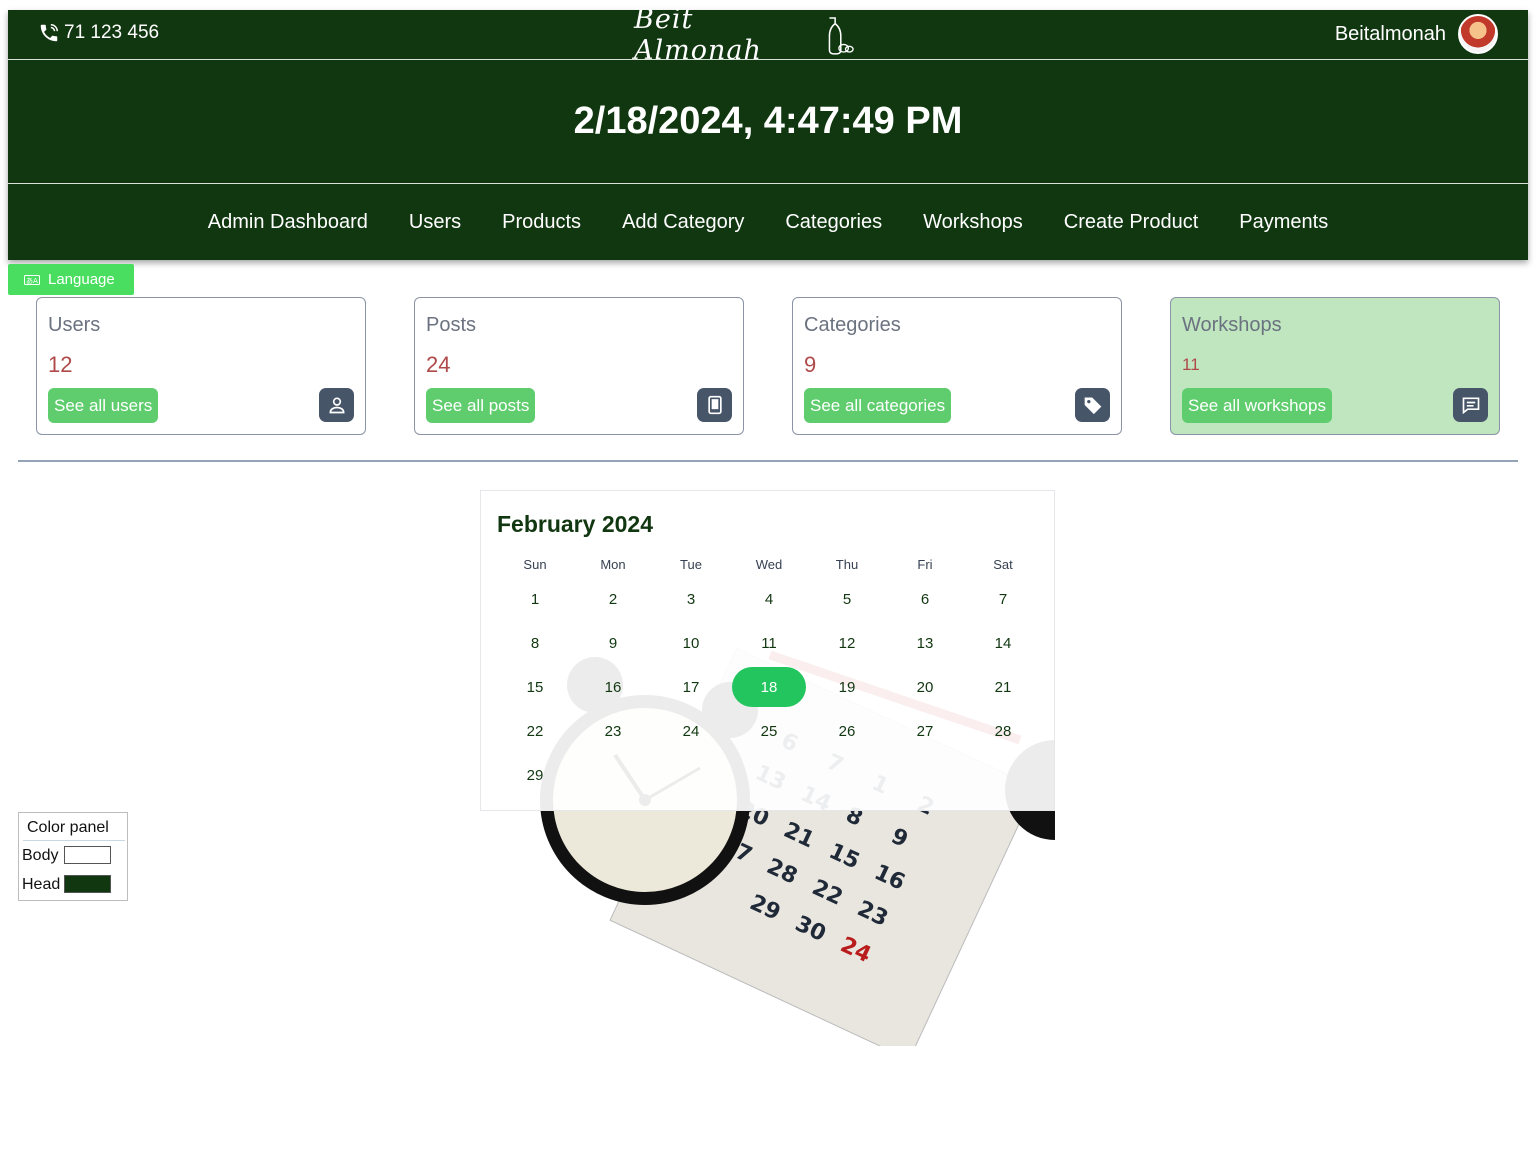 This screenshot has width=1536, height=1176. Describe the element at coordinates (683, 222) in the screenshot. I see `nav-add-category: Add Category` at that location.